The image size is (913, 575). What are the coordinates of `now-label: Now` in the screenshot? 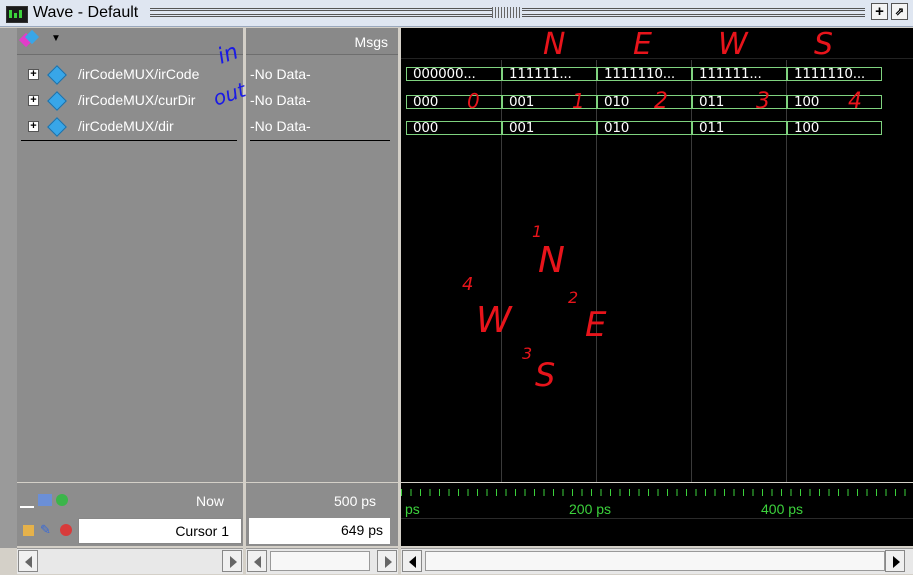 It's located at (210, 501).